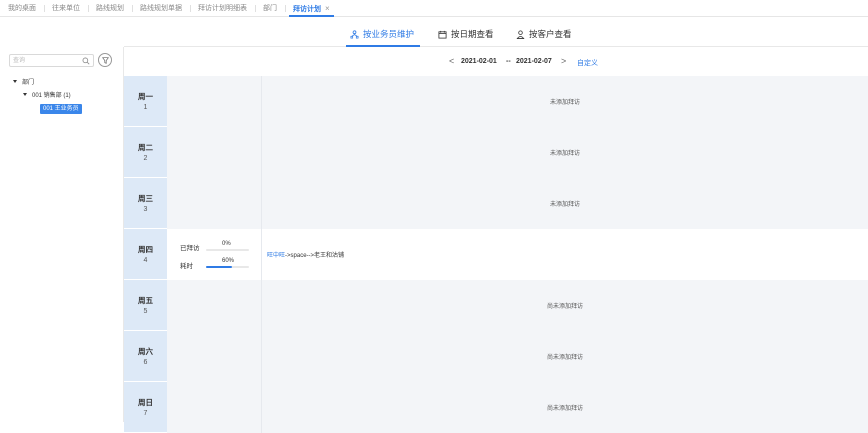 The height and width of the screenshot is (433, 868). Describe the element at coordinates (276, 256) in the screenshot. I see `customer-link: 旺中旺` at that location.